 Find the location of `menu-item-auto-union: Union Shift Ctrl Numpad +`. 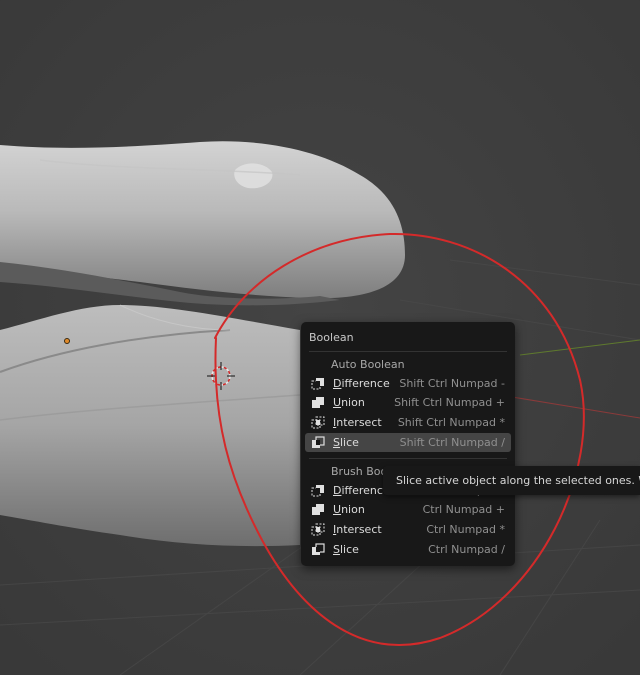

menu-item-auto-union: Union Shift Ctrl Numpad + is located at coordinates (408, 402).